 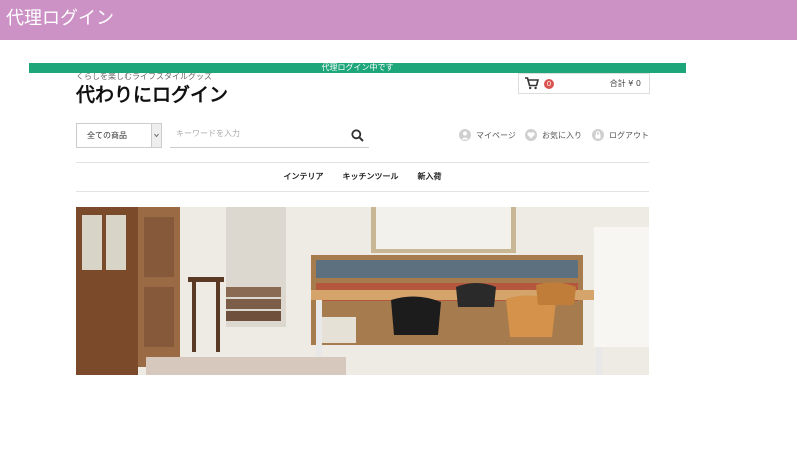 I want to click on search-icon, so click(x=357, y=135).